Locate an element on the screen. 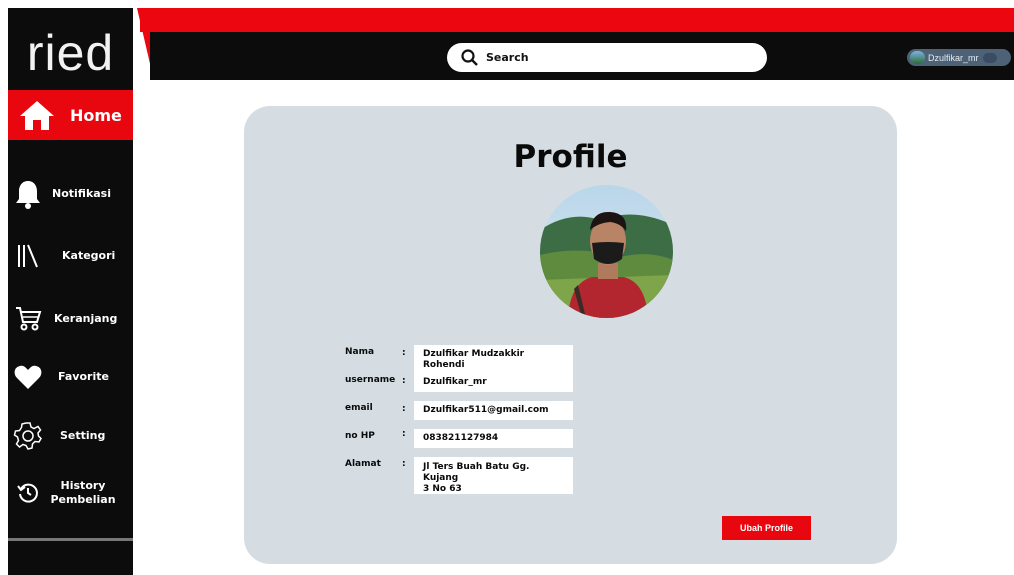 This screenshot has width=1014, height=575. app-logo: ried is located at coordinates (70, 53).